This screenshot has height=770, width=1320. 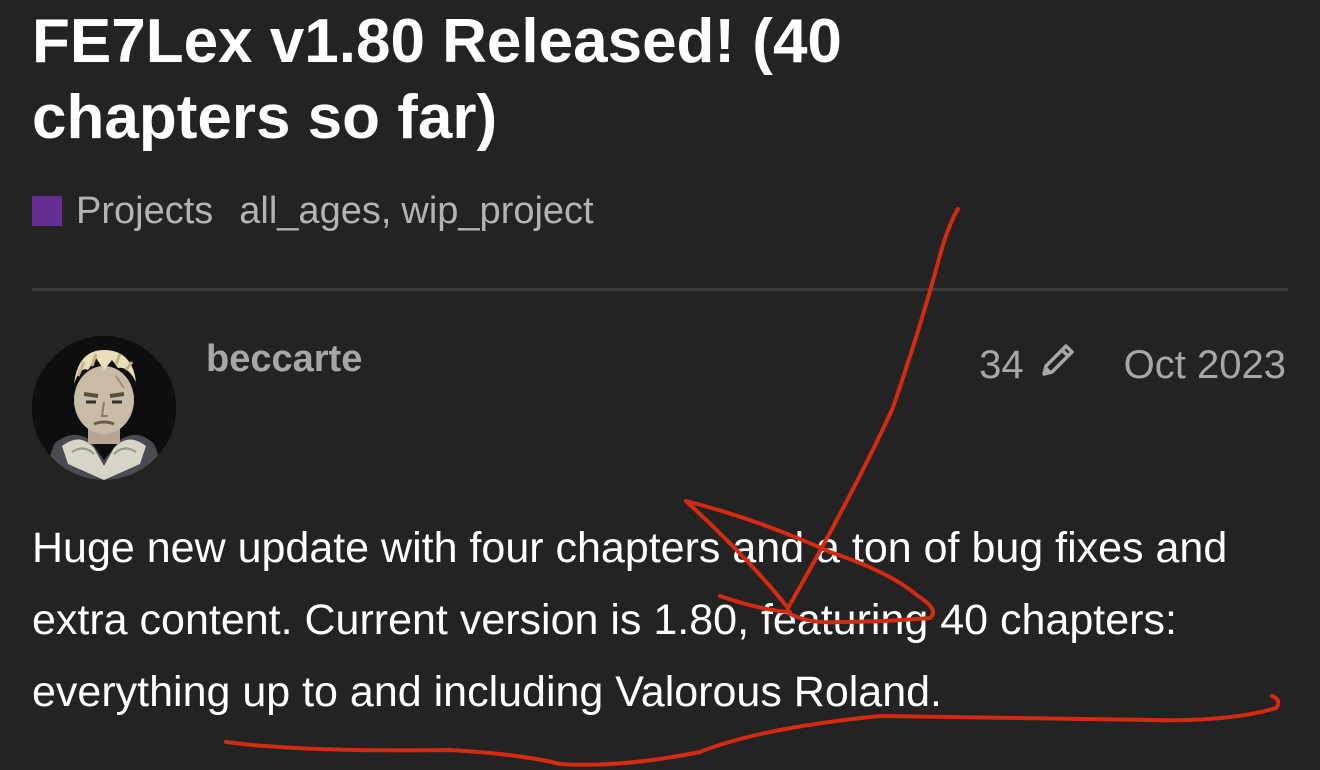 What do you see at coordinates (1001, 364) in the screenshot?
I see `edit-count: 34` at bounding box center [1001, 364].